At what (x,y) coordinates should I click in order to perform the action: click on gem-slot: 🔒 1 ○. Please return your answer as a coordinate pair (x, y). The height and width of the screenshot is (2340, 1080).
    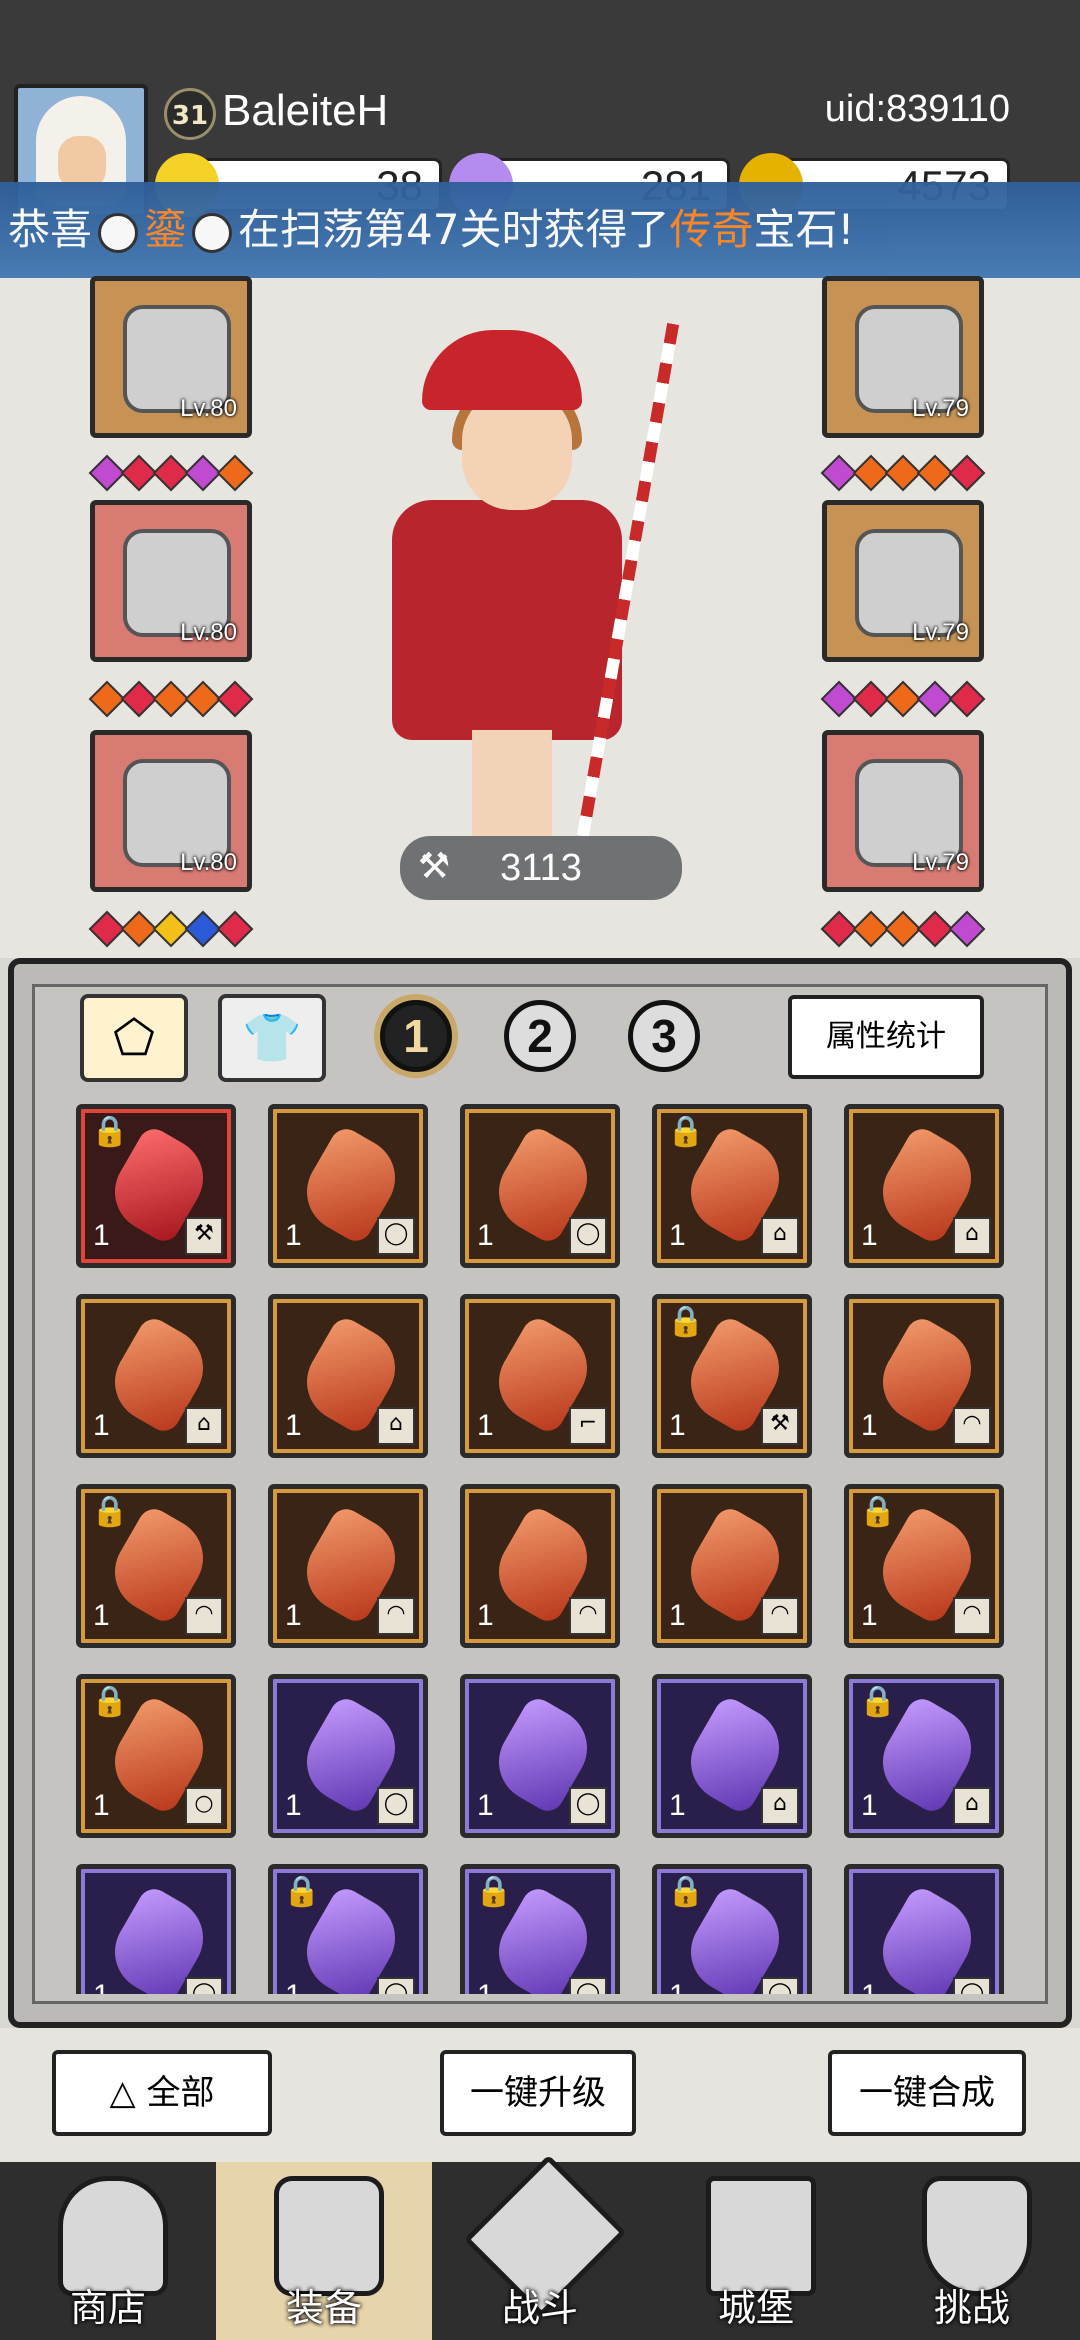
    Looking at the image, I should click on (156, 1756).